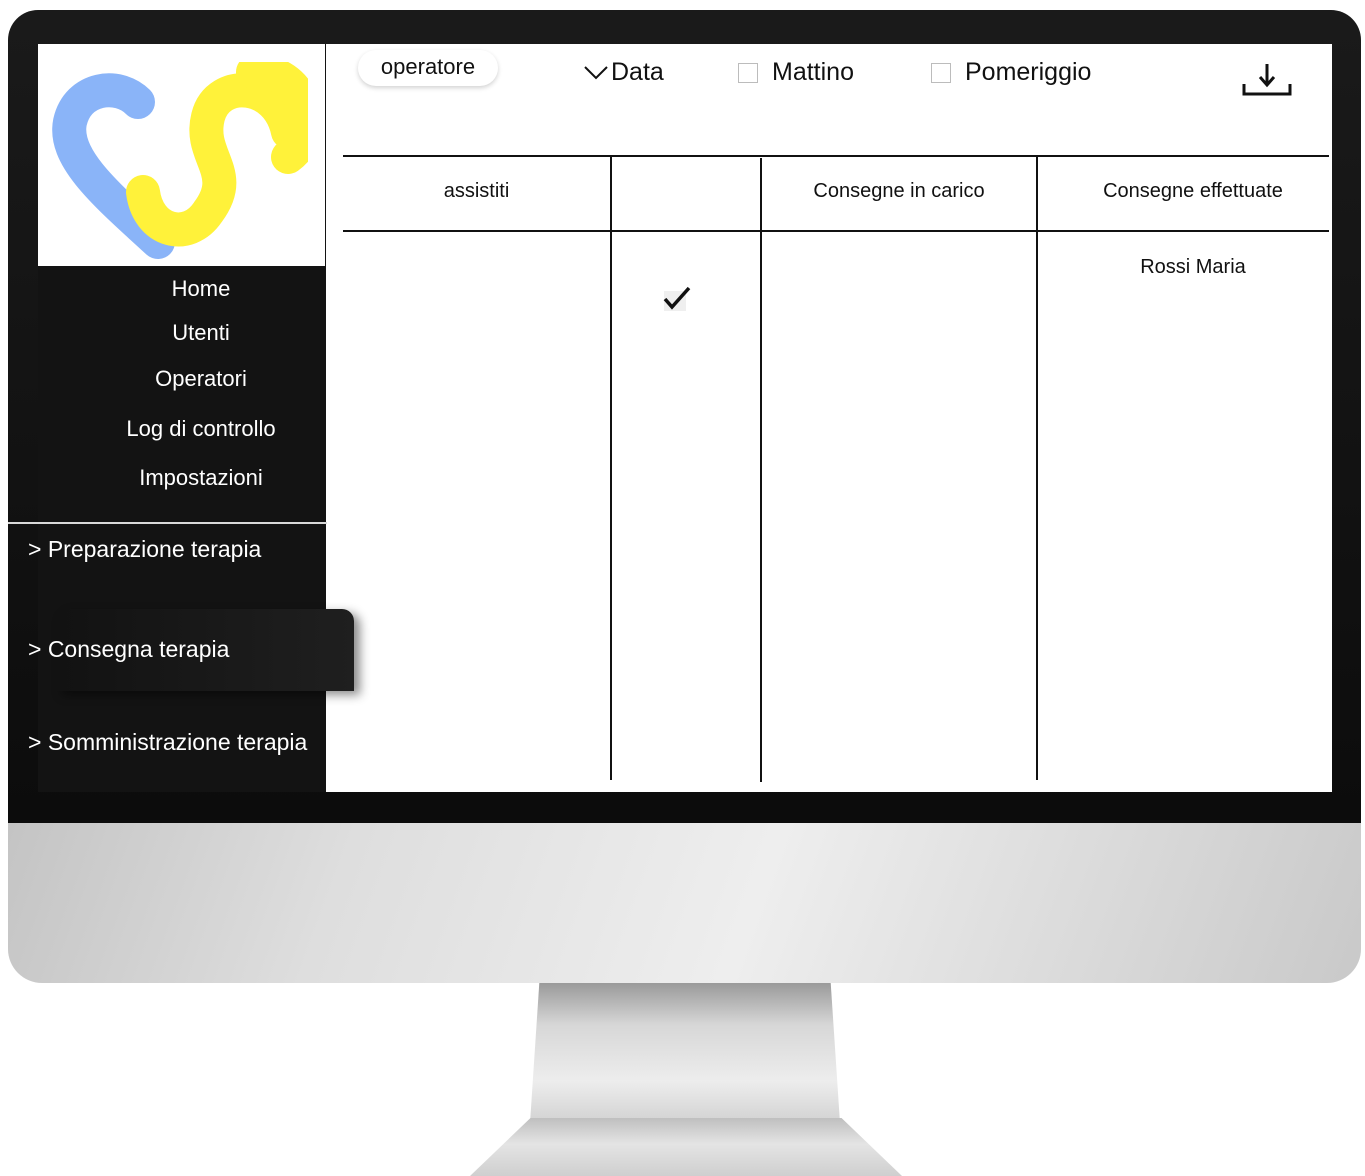  I want to click on mattino-label: Mattino, so click(813, 72).